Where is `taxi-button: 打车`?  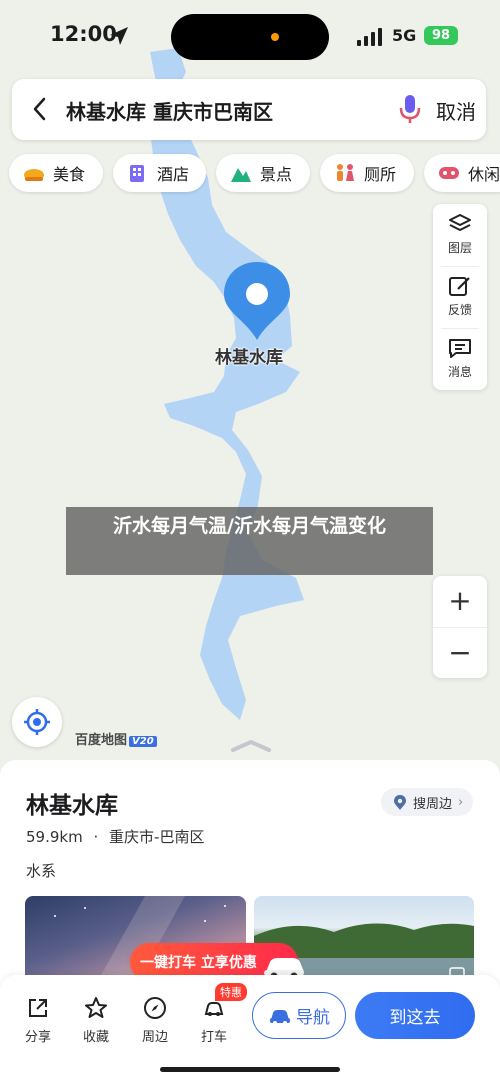
taxi-button: 打车 is located at coordinates (214, 1020).